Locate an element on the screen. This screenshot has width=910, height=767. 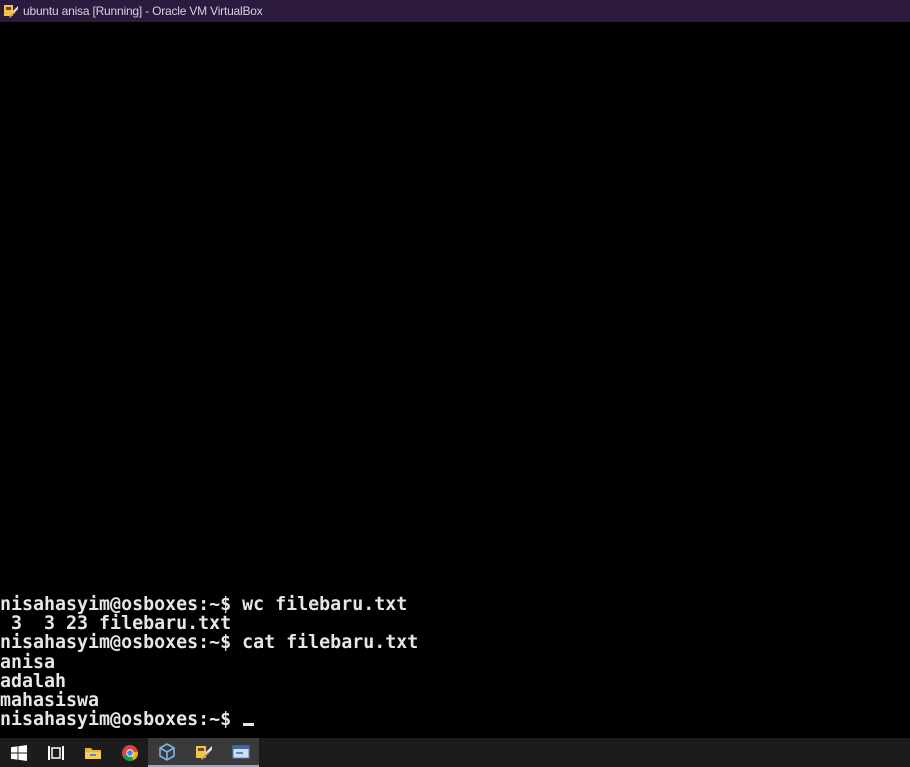
task-view-button is located at coordinates (55, 752).